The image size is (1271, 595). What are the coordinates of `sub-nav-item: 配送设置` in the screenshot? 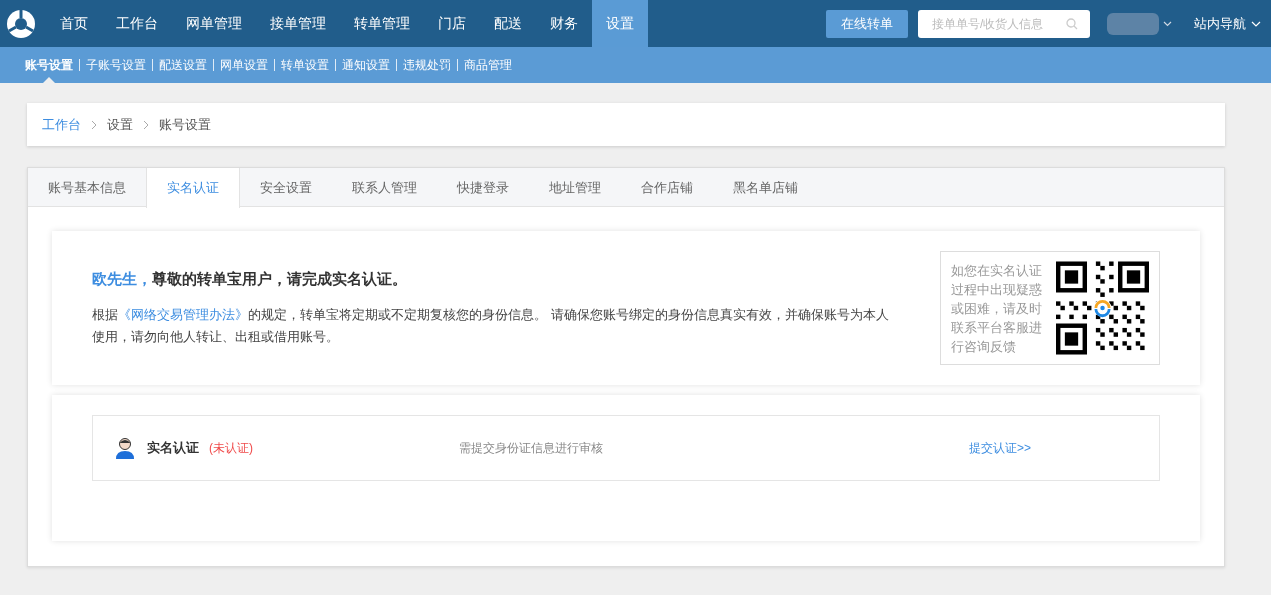 It's located at (183, 65).